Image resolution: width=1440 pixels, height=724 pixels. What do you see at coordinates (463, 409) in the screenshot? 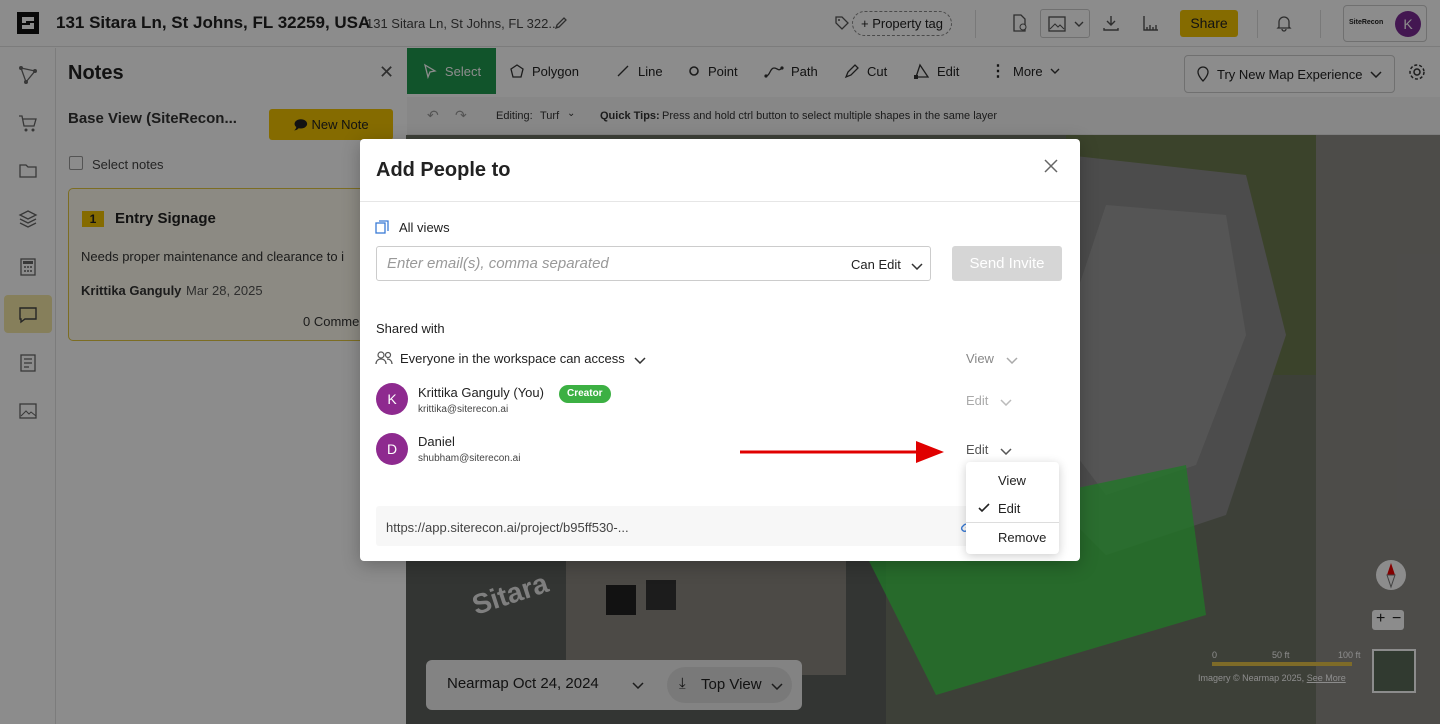
I see `user-email: krittika@siterecon.ai` at bounding box center [463, 409].